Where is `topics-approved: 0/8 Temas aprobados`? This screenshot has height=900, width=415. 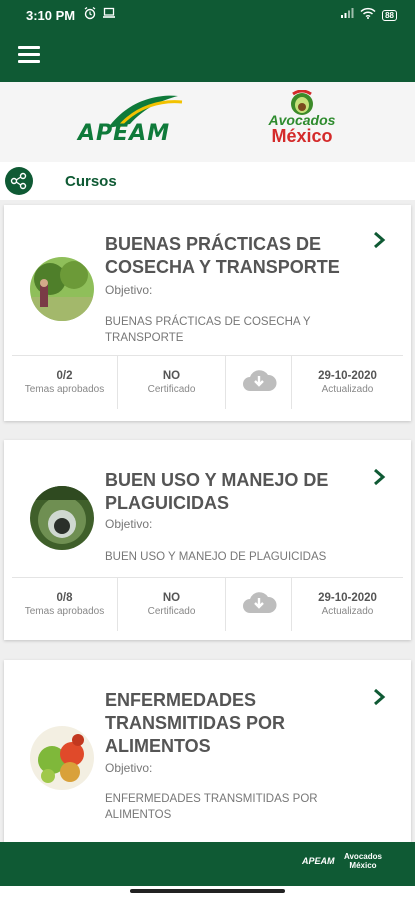 topics-approved: 0/8 Temas aprobados is located at coordinates (65, 604).